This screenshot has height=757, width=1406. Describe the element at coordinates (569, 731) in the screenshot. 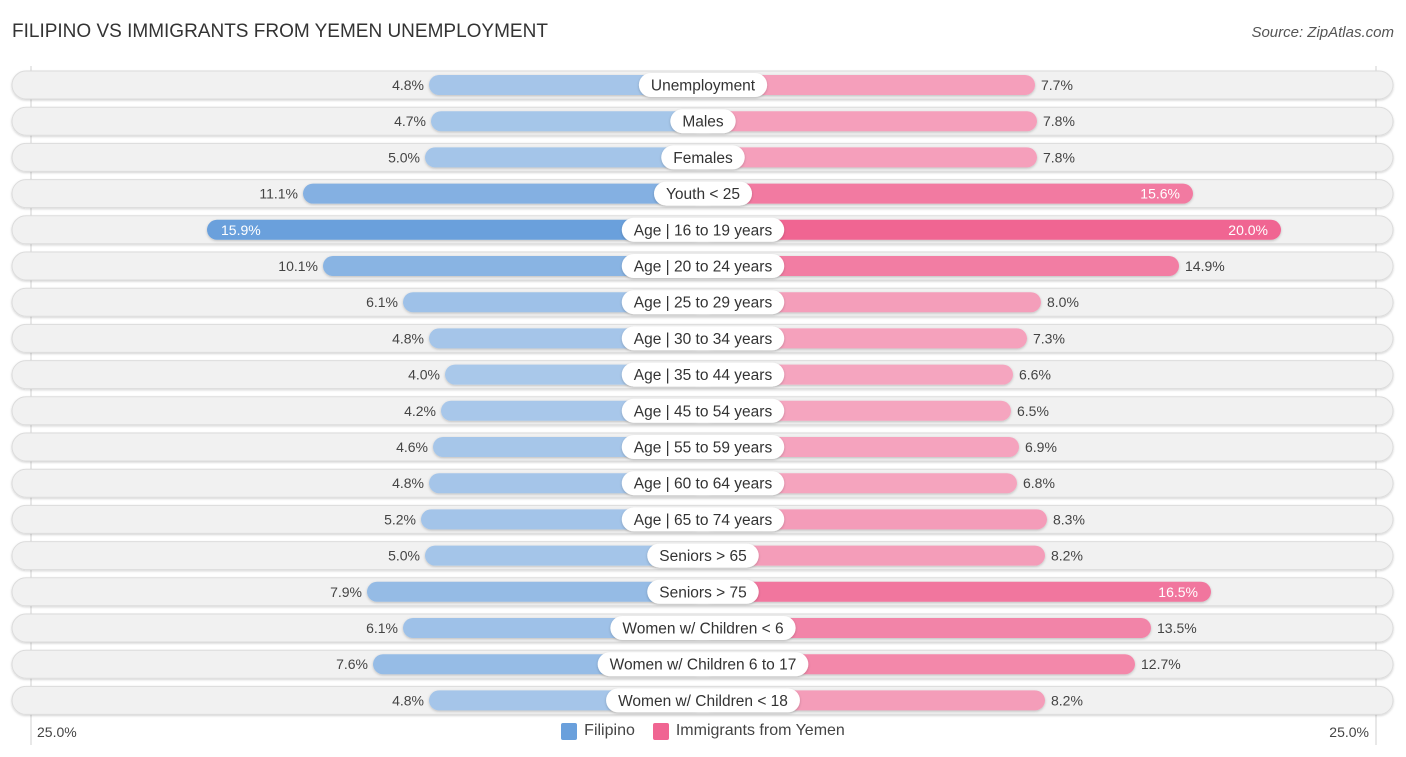

I see `legend-swatch-filipino` at that location.